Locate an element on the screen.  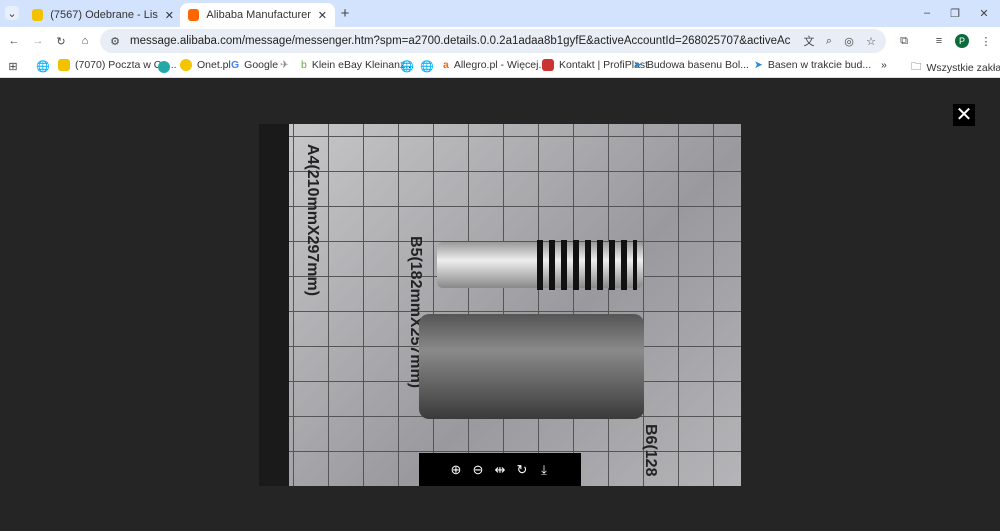
bookmark-star-icon: ☆ is located at coordinates (871, 41).